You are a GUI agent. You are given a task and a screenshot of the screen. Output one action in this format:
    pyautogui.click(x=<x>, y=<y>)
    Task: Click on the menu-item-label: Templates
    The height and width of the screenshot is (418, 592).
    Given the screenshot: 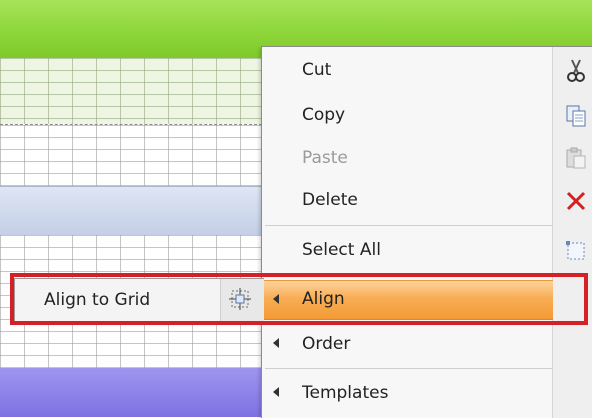 What is the action you would take?
    pyautogui.click(x=345, y=393)
    